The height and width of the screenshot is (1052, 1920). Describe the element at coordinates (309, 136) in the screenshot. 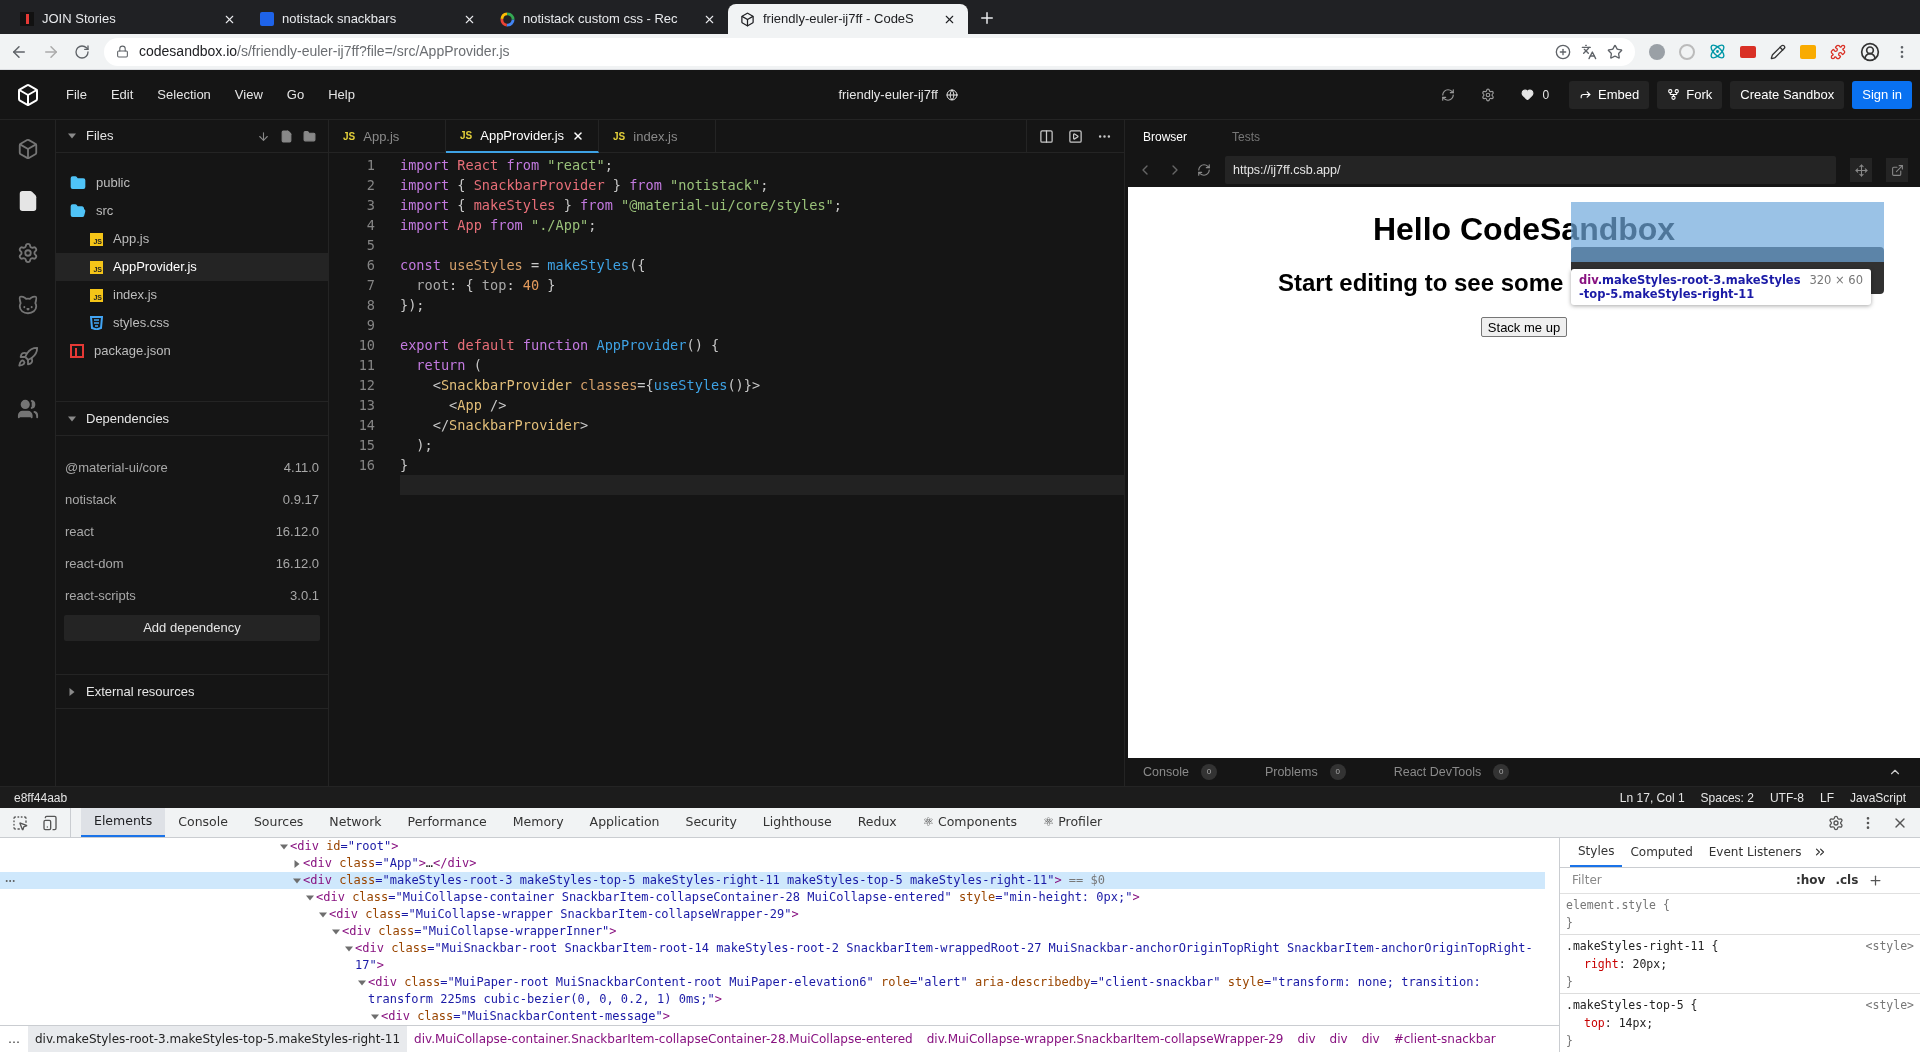

I see `new-folder-icon` at that location.